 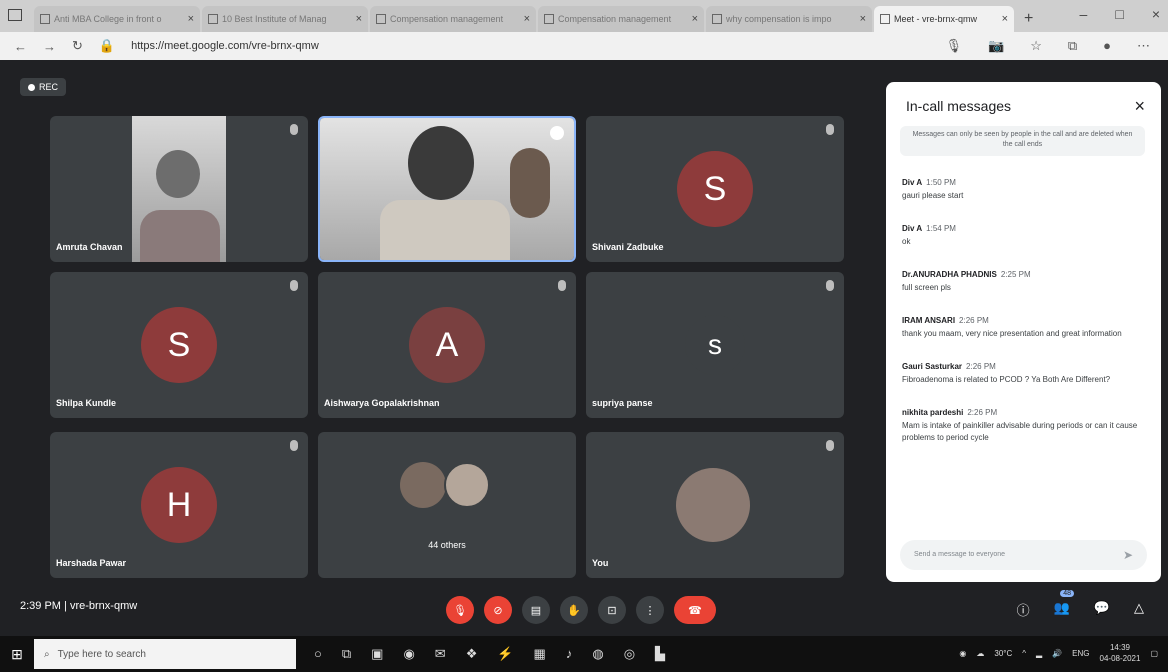 I want to click on browser-tab: why compensation is impo ×, so click(x=789, y=19).